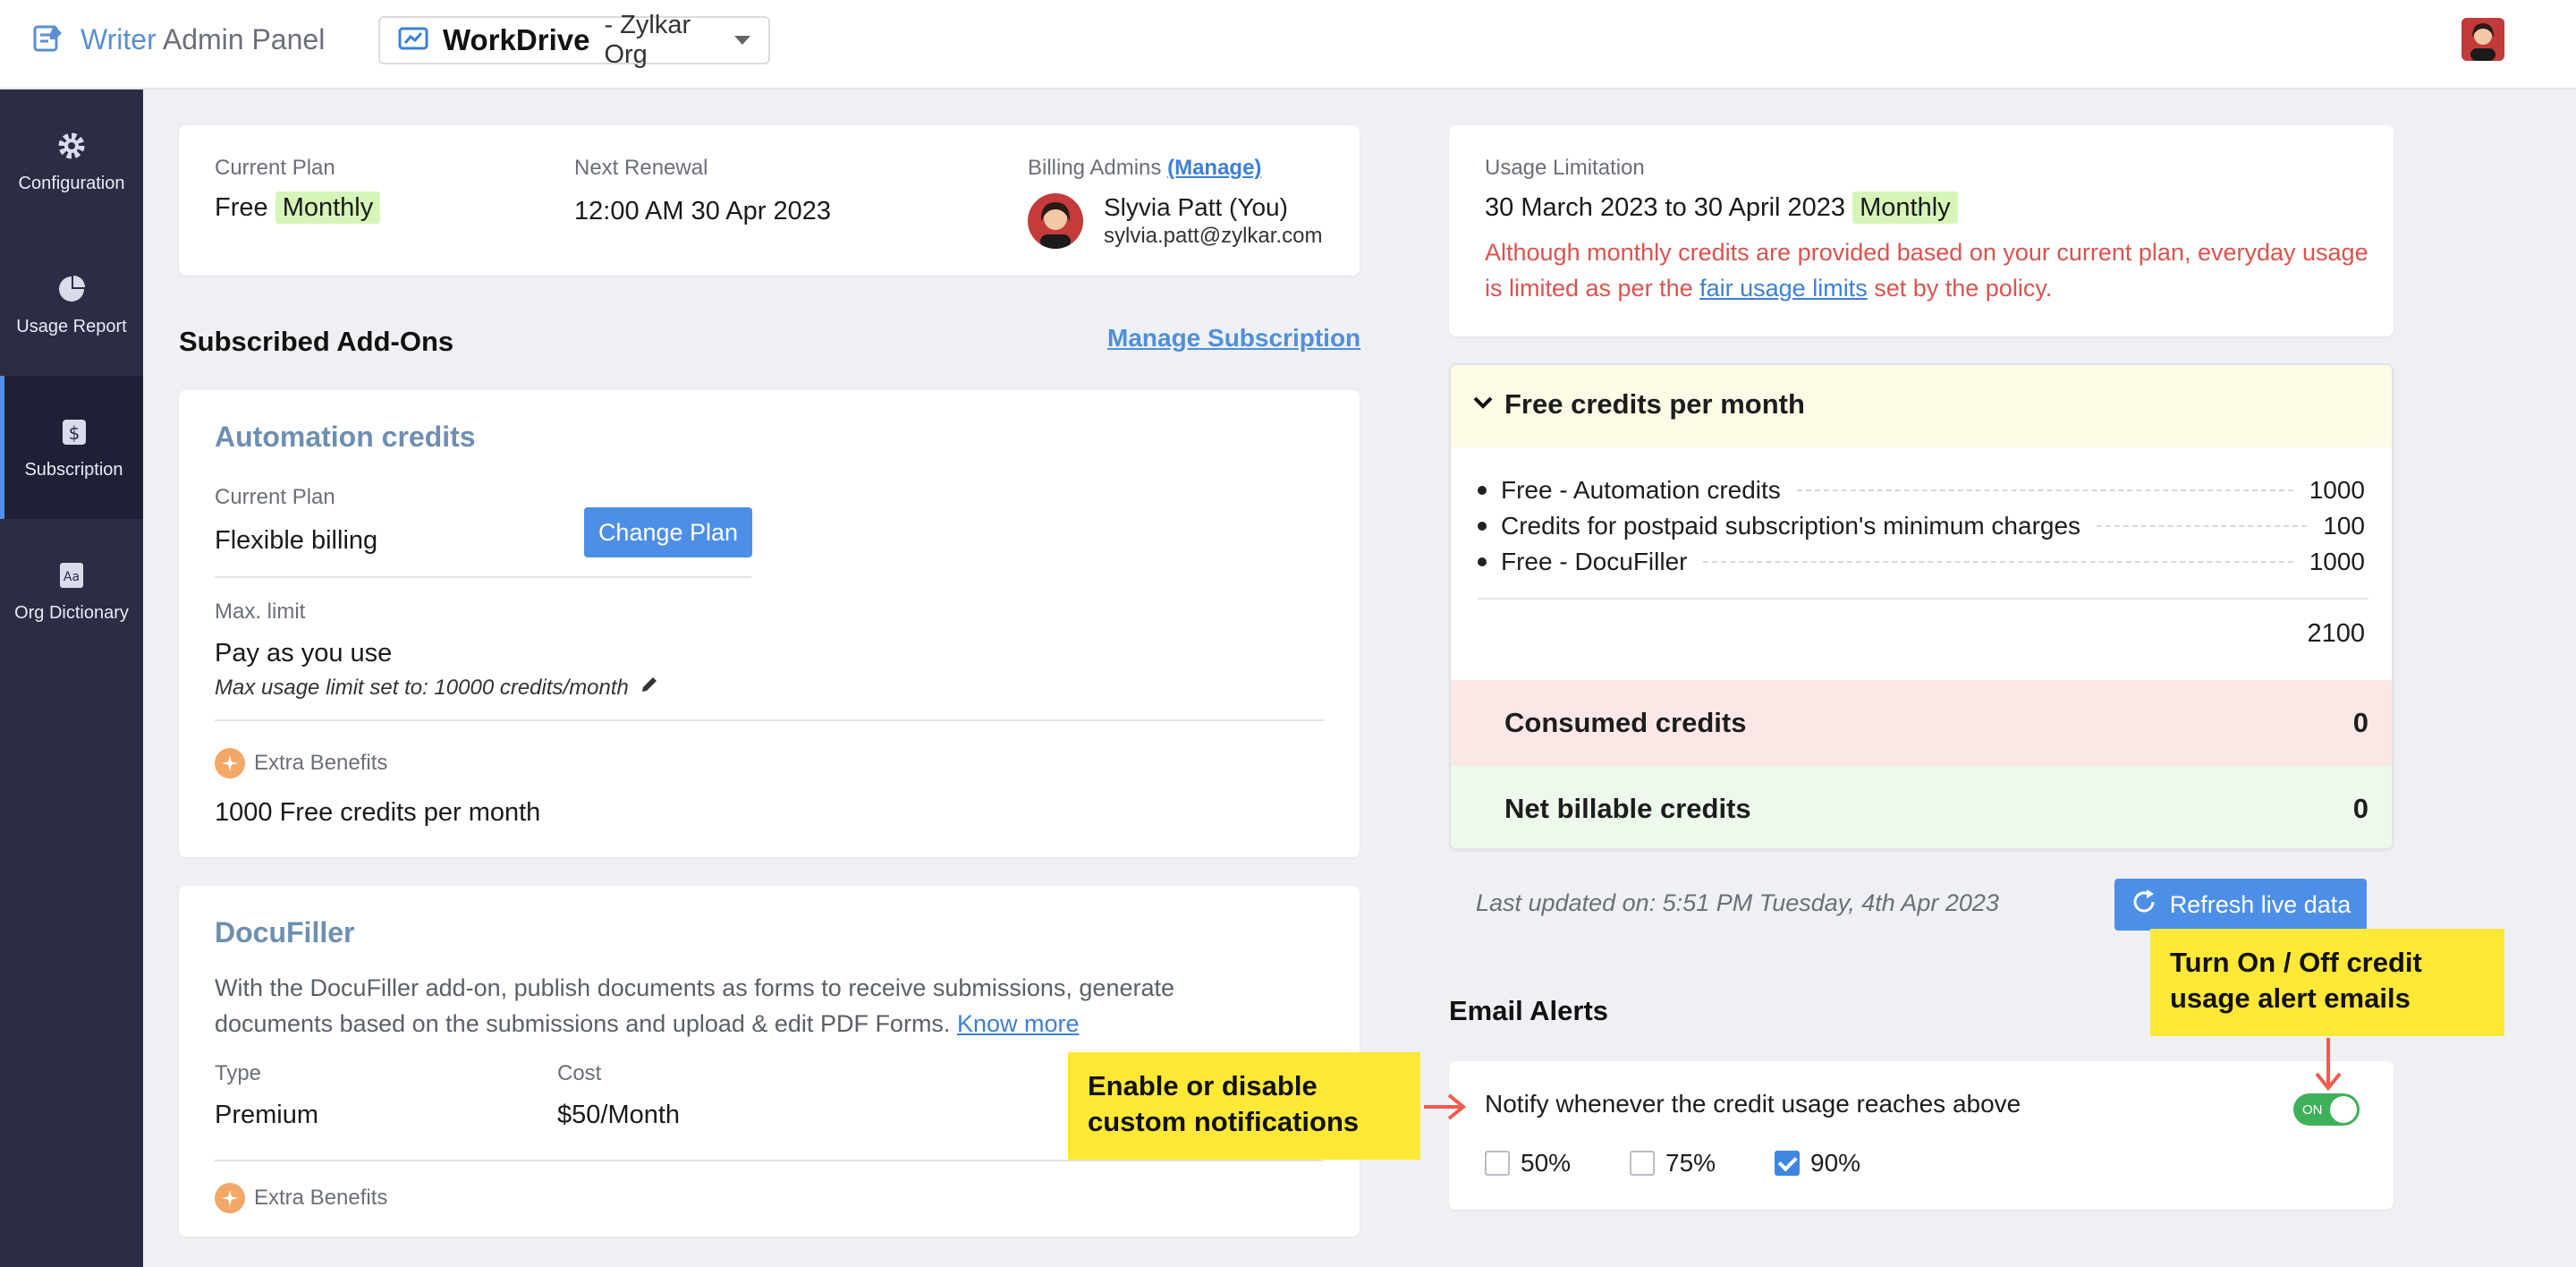 Image resolution: width=2576 pixels, height=1267 pixels. What do you see at coordinates (260, 612) in the screenshot?
I see `max-limit-label: Max. limit` at bounding box center [260, 612].